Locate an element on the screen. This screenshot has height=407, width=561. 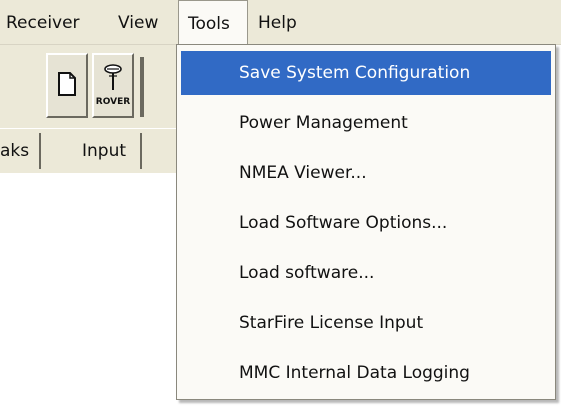
menu-receiver: Receiver is located at coordinates (43, 22).